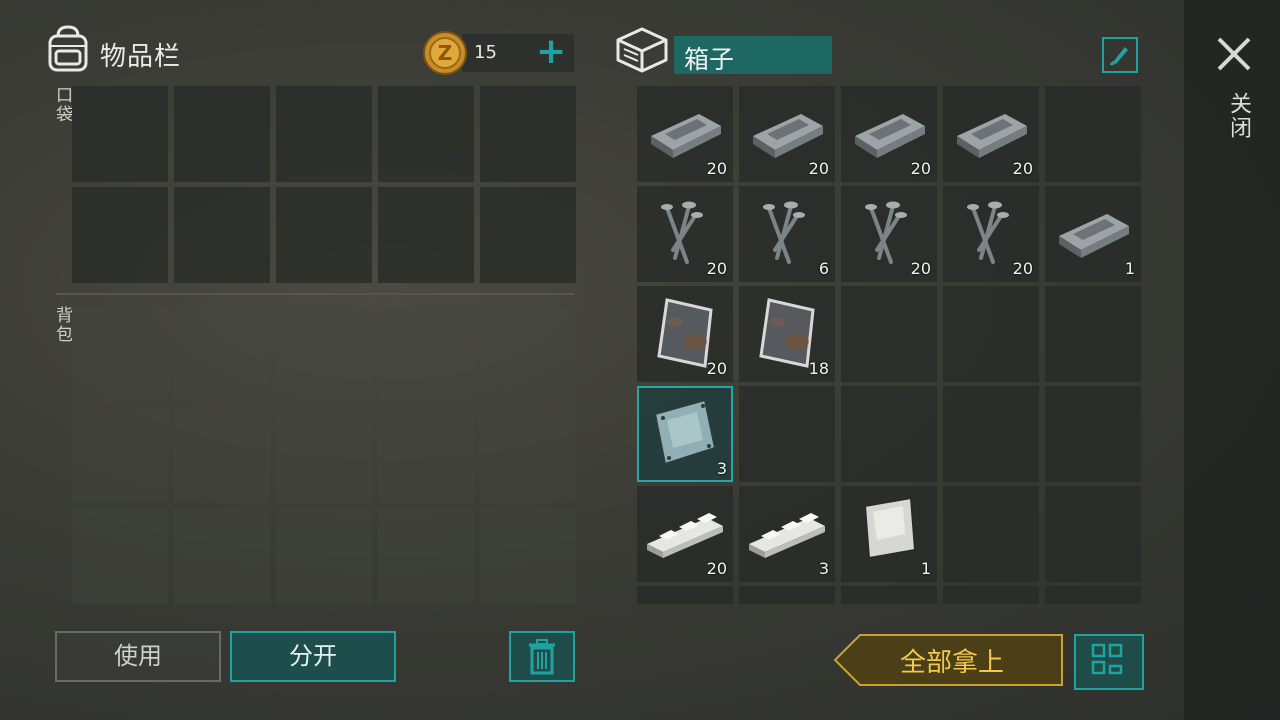 This screenshot has height=720, width=1280. Describe the element at coordinates (315, 294) in the screenshot. I see `section-divider` at that location.